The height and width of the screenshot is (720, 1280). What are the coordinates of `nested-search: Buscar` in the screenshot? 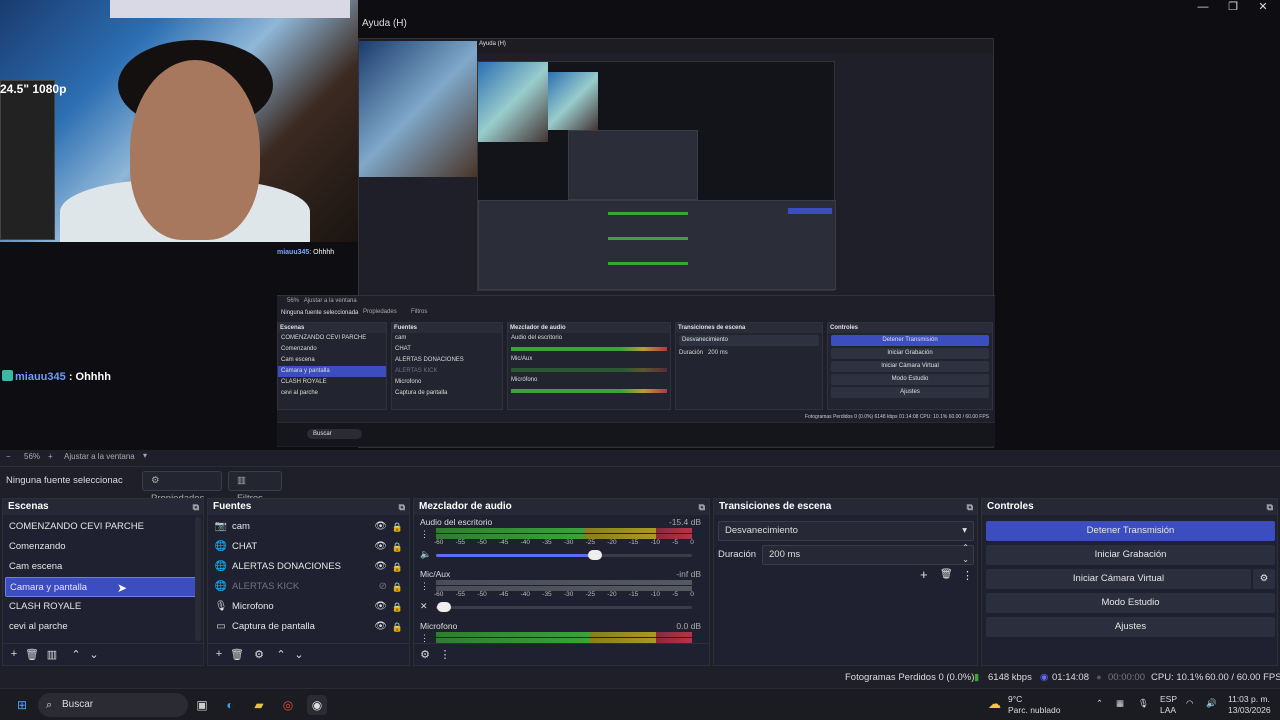 It's located at (334, 434).